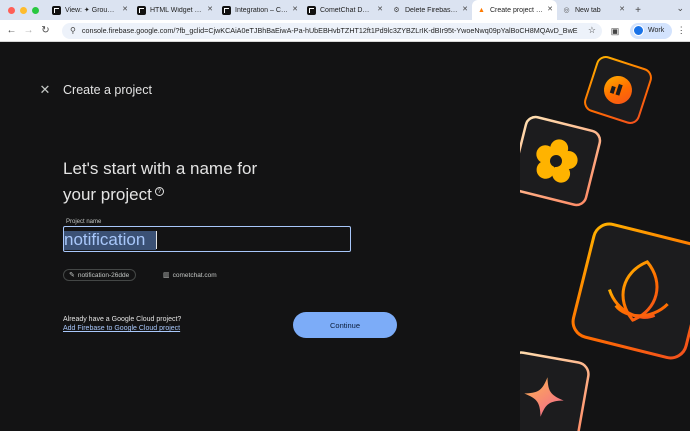  Describe the element at coordinates (207, 239) in the screenshot. I see `project-name-input` at that location.